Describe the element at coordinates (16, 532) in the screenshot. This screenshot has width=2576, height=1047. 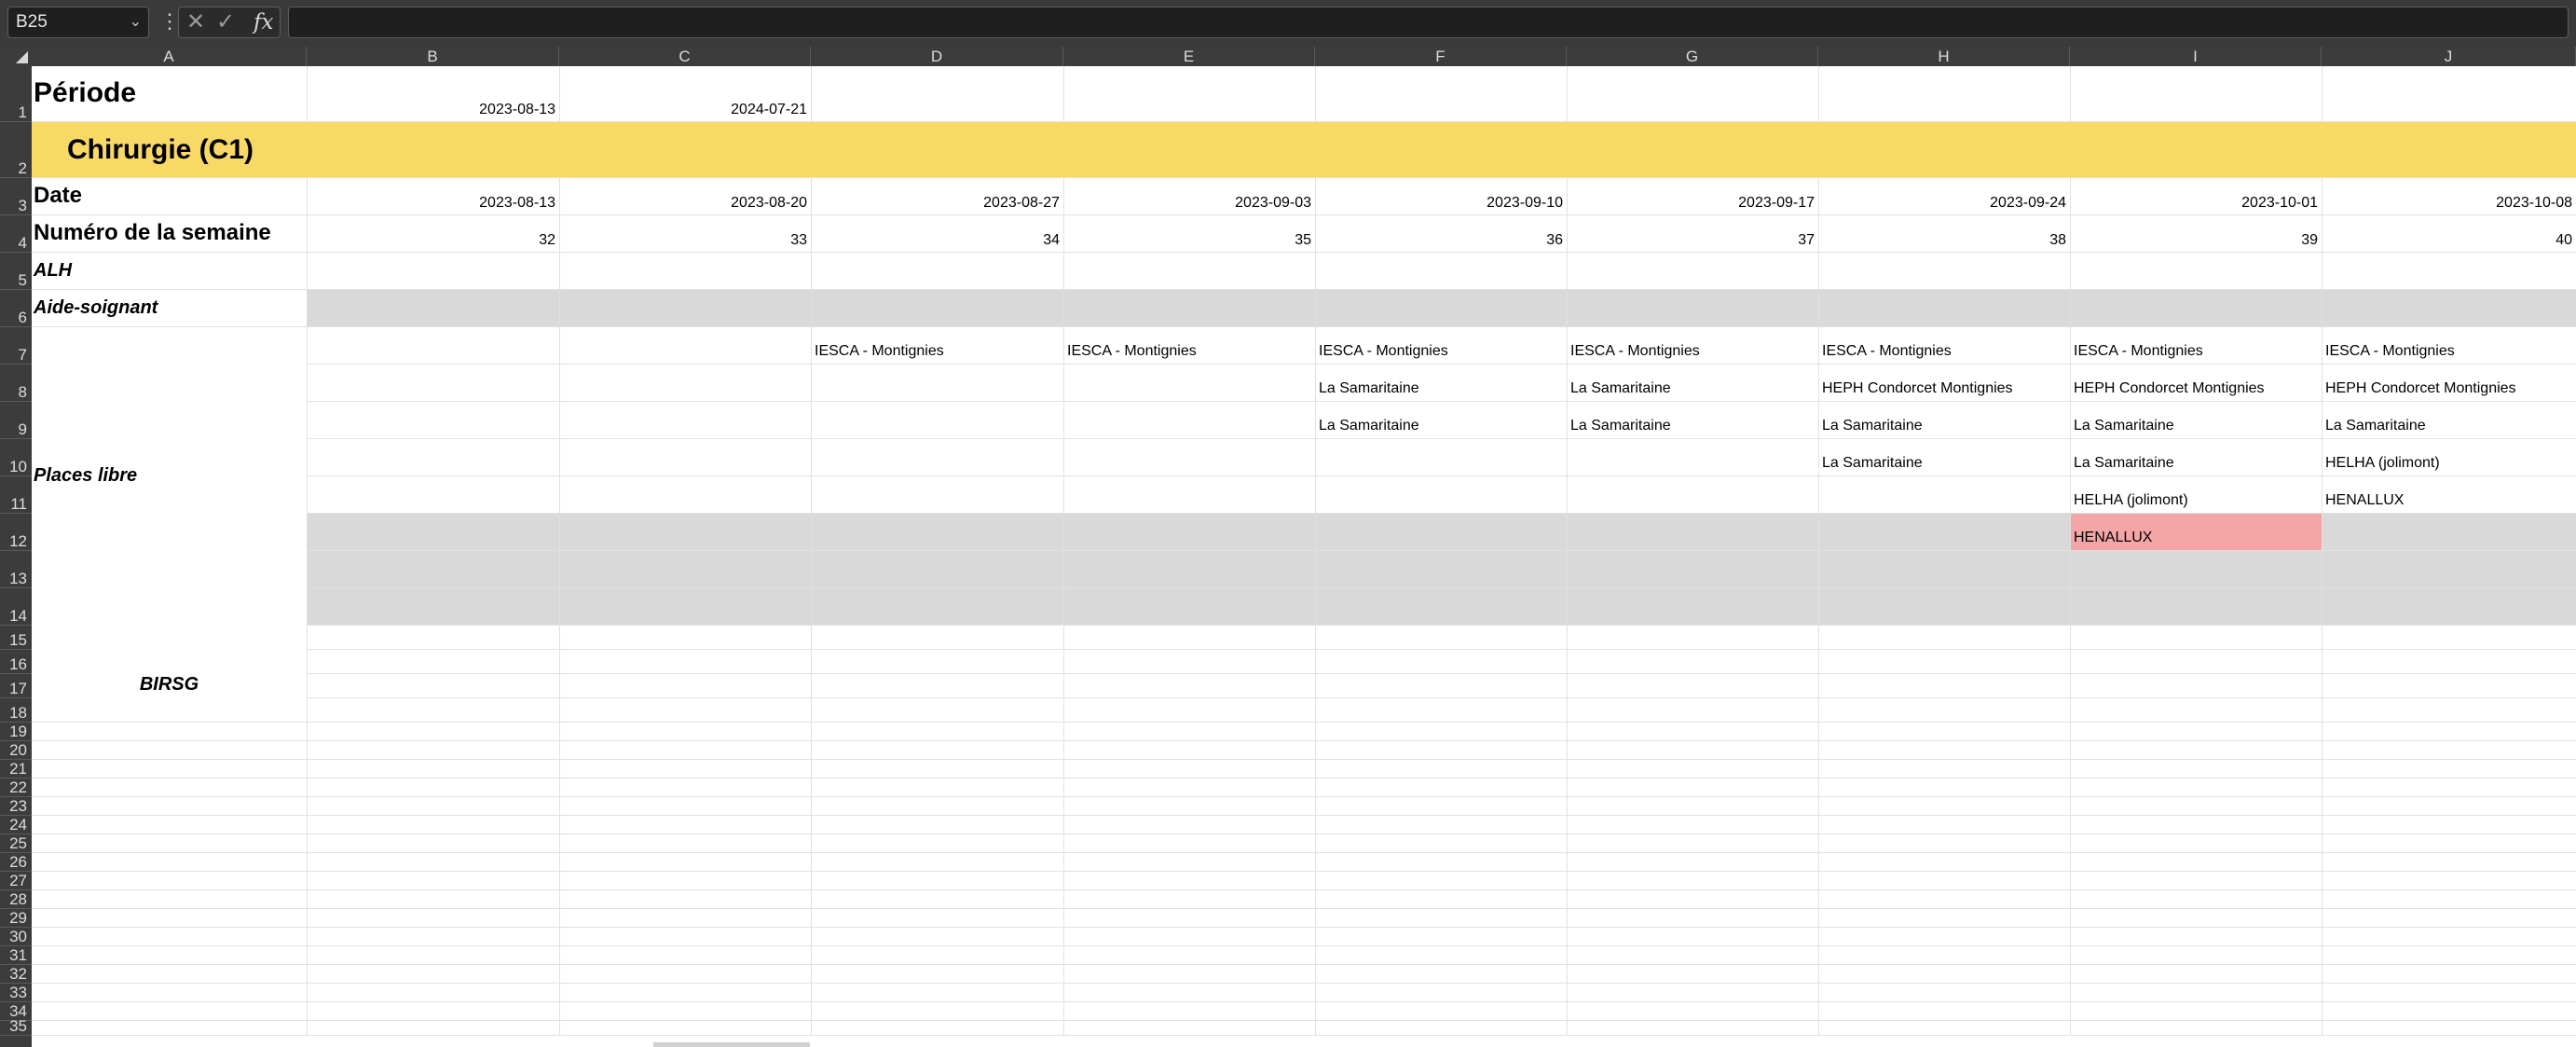
I see `row-header-12: 12` at that location.